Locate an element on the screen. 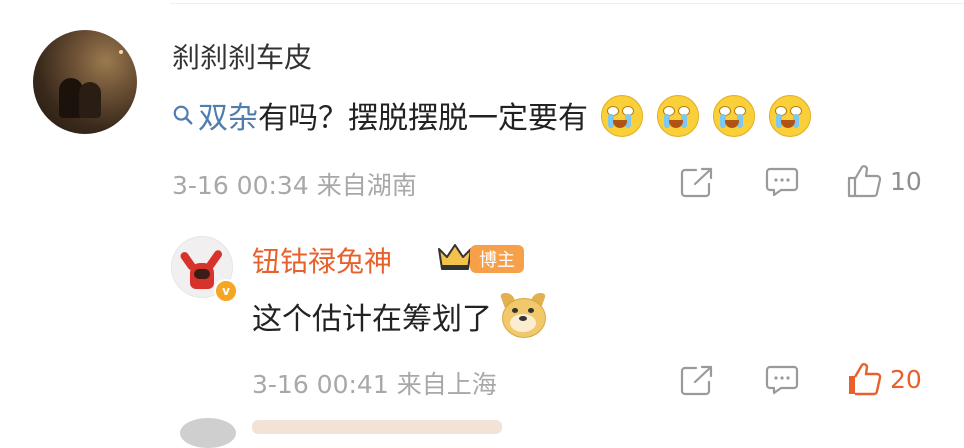 Image resolution: width=964 pixels, height=448 pixels. reply-like-button: 20 is located at coordinates (884, 379).